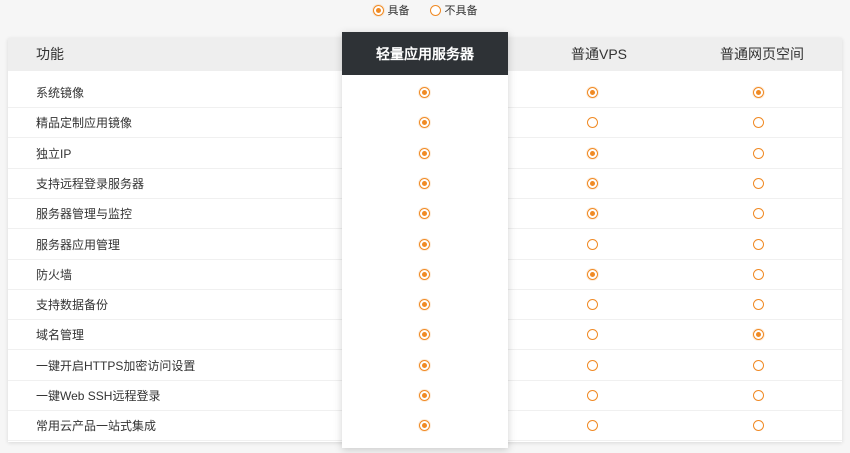 Image resolution: width=850 pixels, height=453 pixels. What do you see at coordinates (50, 54) in the screenshot?
I see `feature-column-header: 功能` at bounding box center [50, 54].